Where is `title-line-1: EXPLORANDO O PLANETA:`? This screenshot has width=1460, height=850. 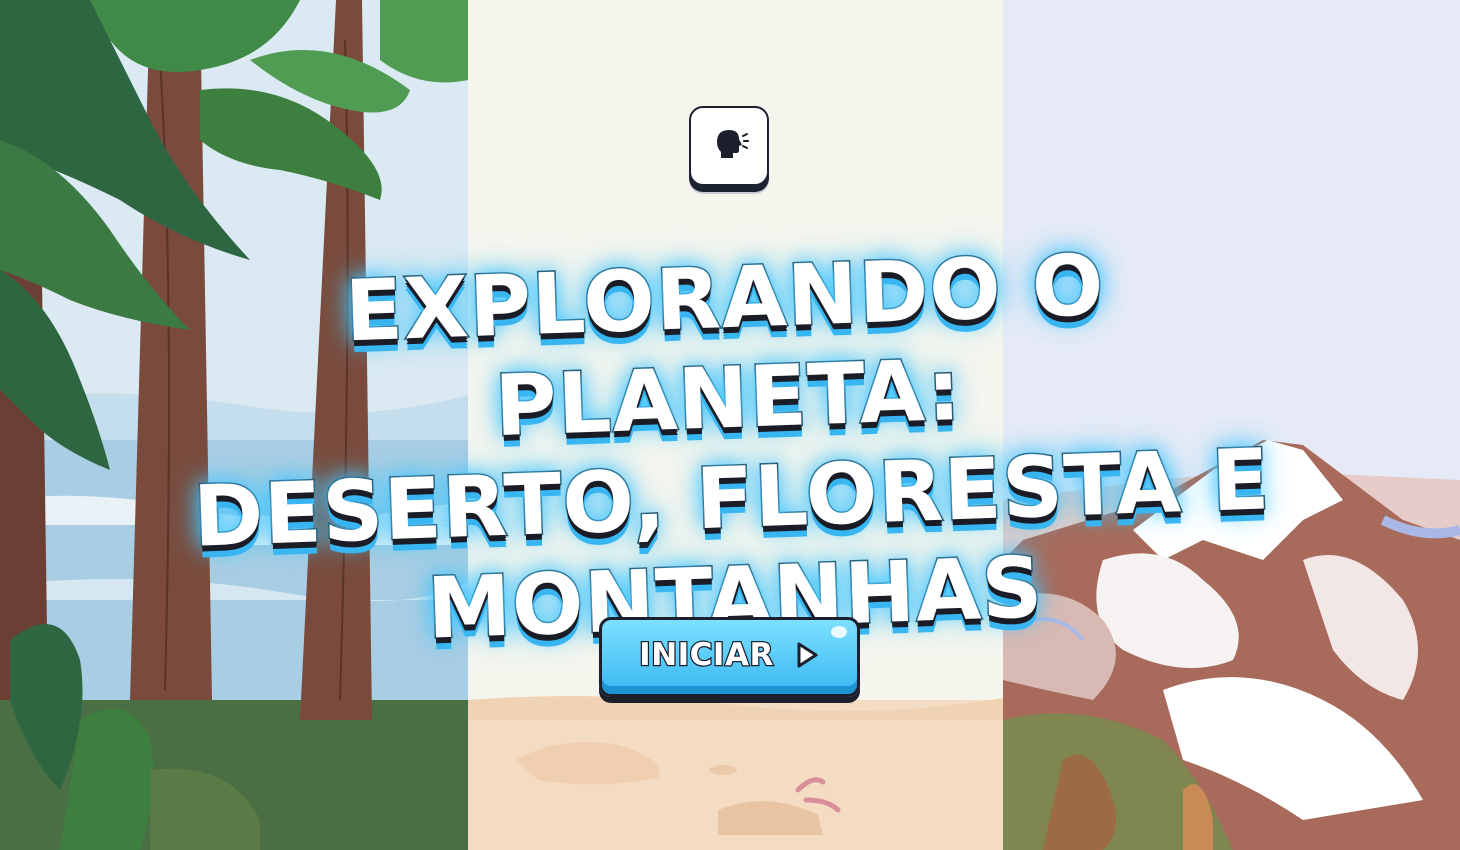 title-line-1: EXPLORANDO O PLANETA: is located at coordinates (724, 345).